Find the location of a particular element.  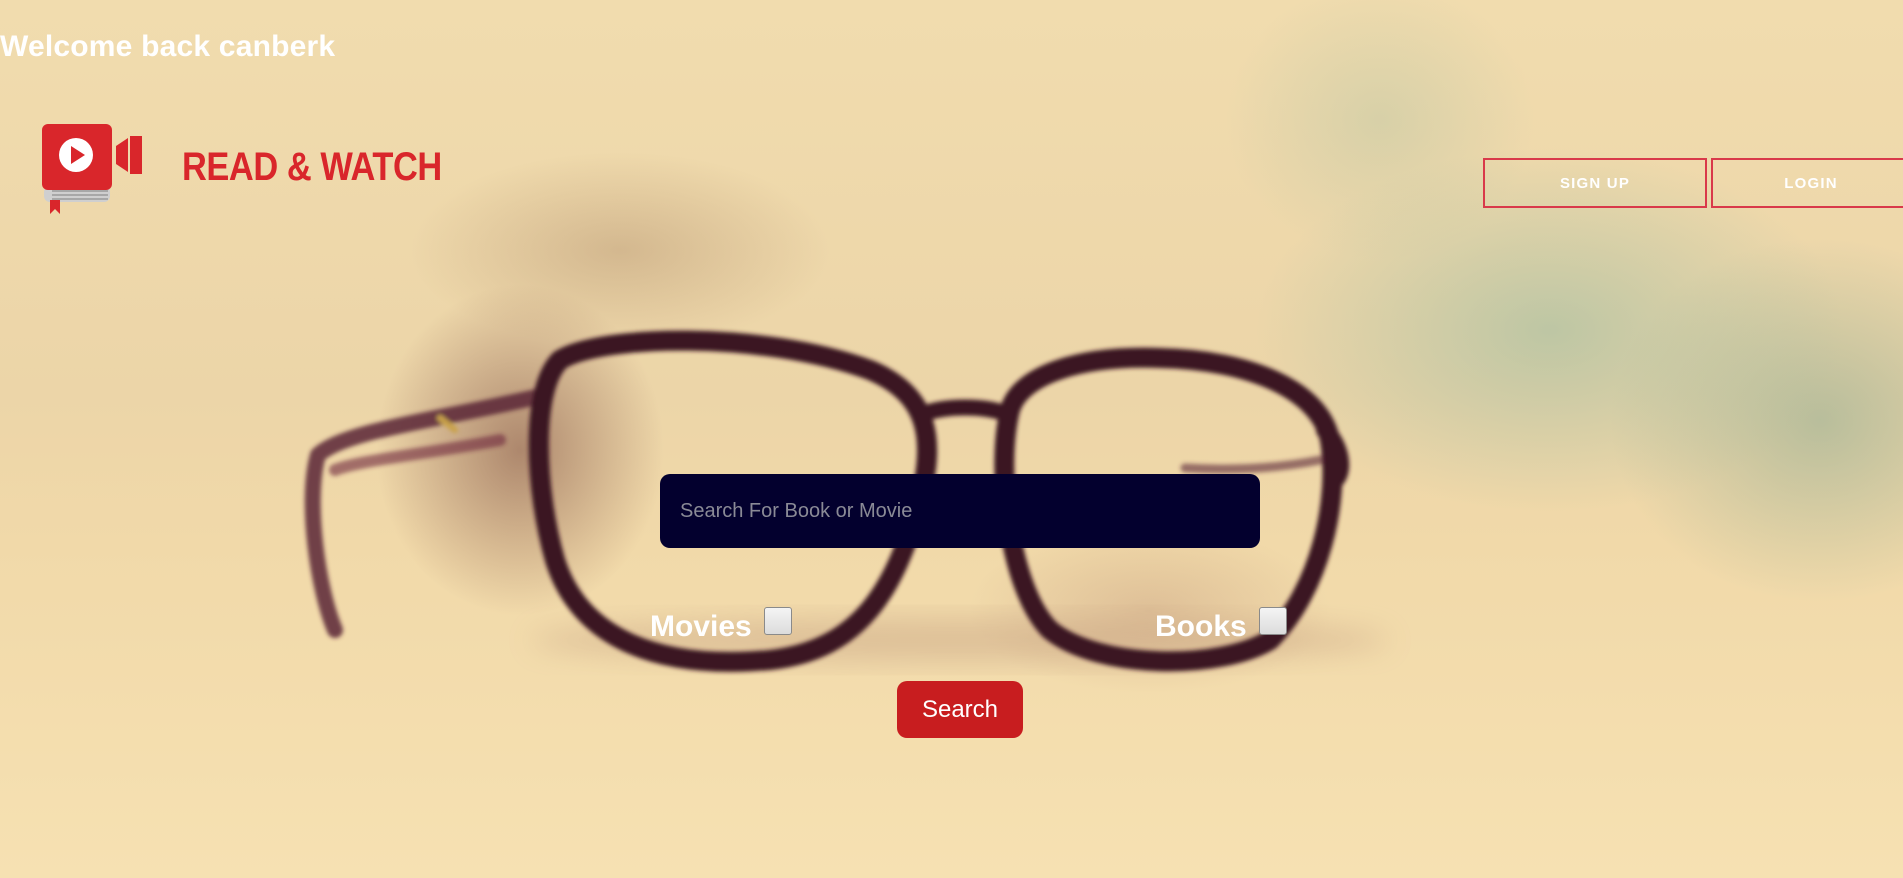

welcome-message: Welcome back canberk is located at coordinates (168, 46).